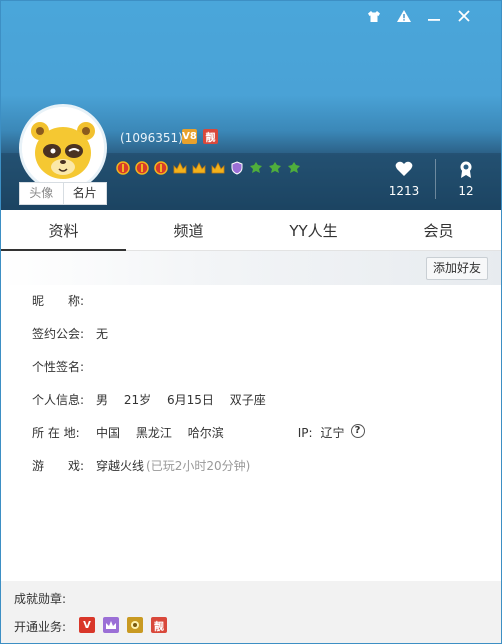 The image size is (502, 644). I want to click on services-list: V 靓, so click(123, 625).